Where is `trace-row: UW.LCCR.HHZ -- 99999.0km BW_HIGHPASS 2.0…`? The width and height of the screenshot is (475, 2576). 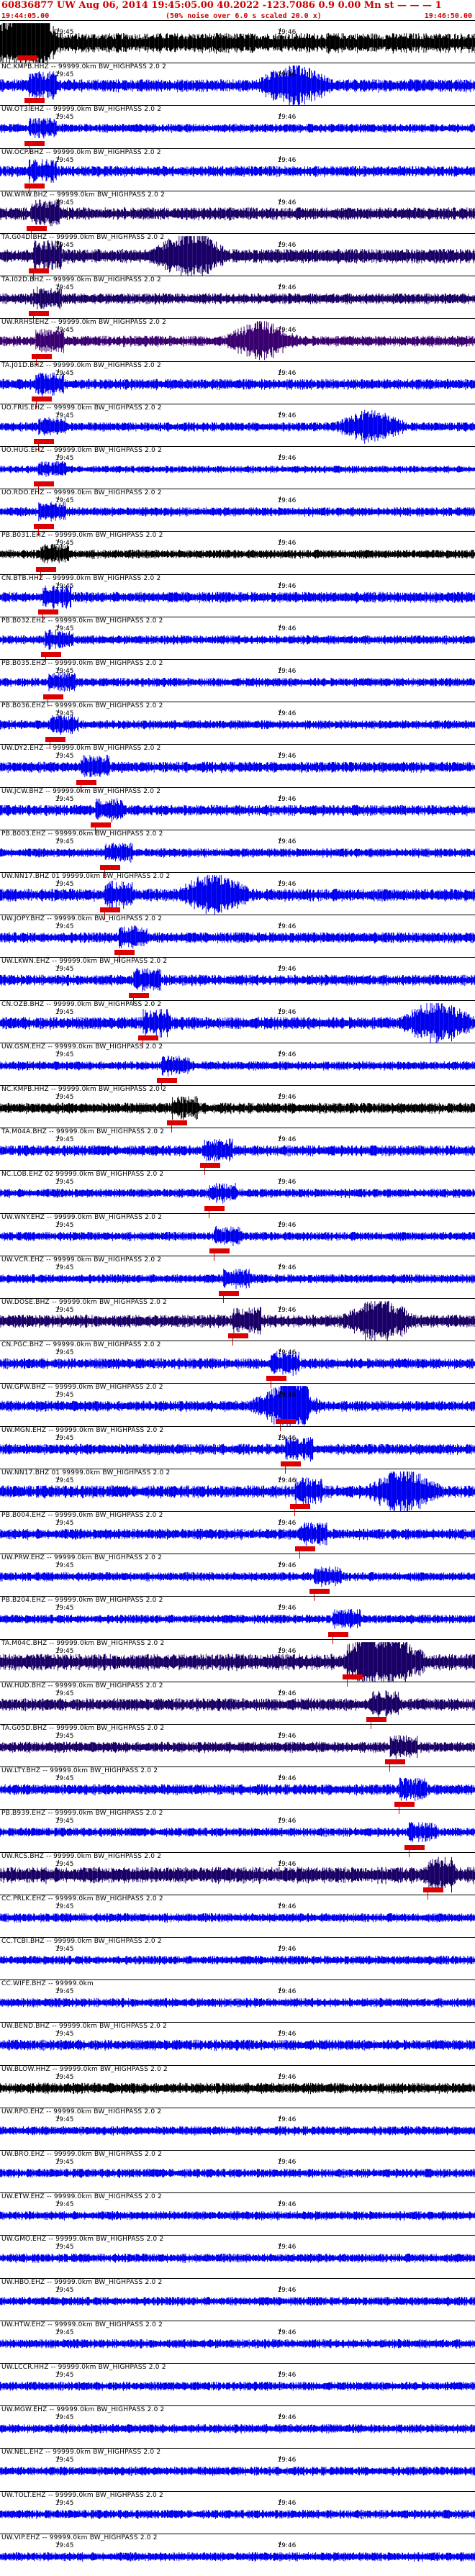
trace-row: UW.LCCR.HHZ -- 99999.0km BW_HIGHPASS 2.0… is located at coordinates (237, 2384).